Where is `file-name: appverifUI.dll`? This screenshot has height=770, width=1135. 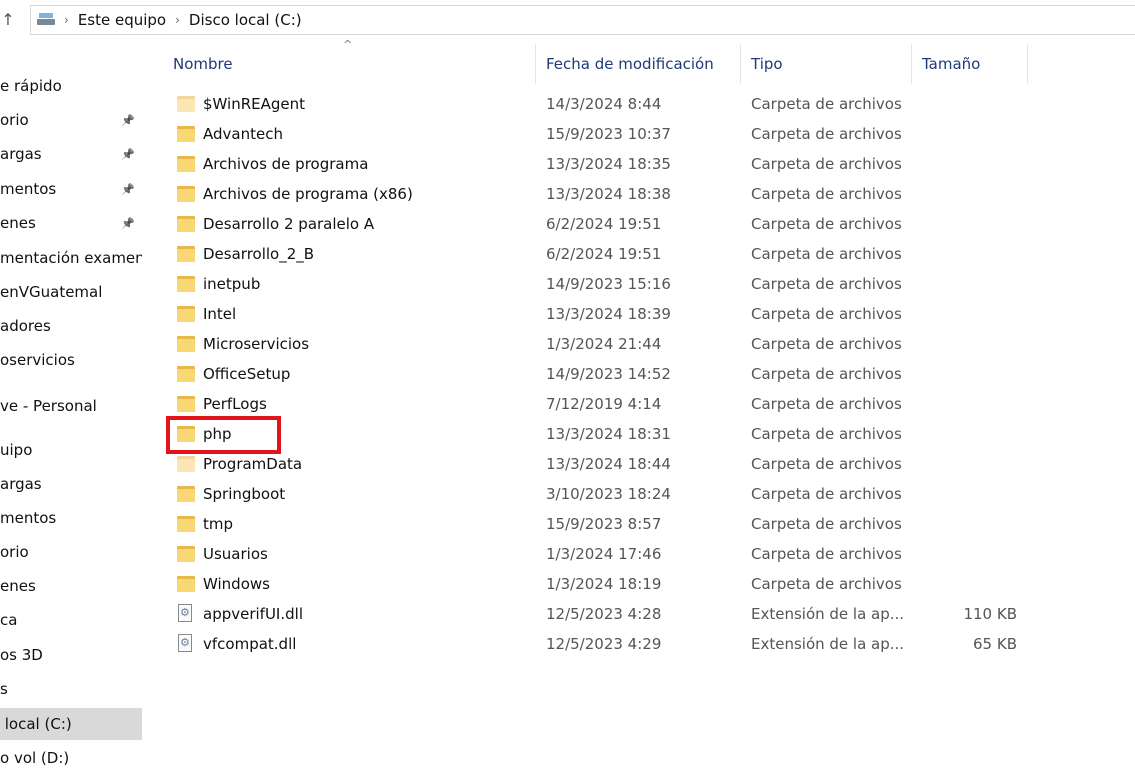 file-name: appverifUI.dll is located at coordinates (253, 614).